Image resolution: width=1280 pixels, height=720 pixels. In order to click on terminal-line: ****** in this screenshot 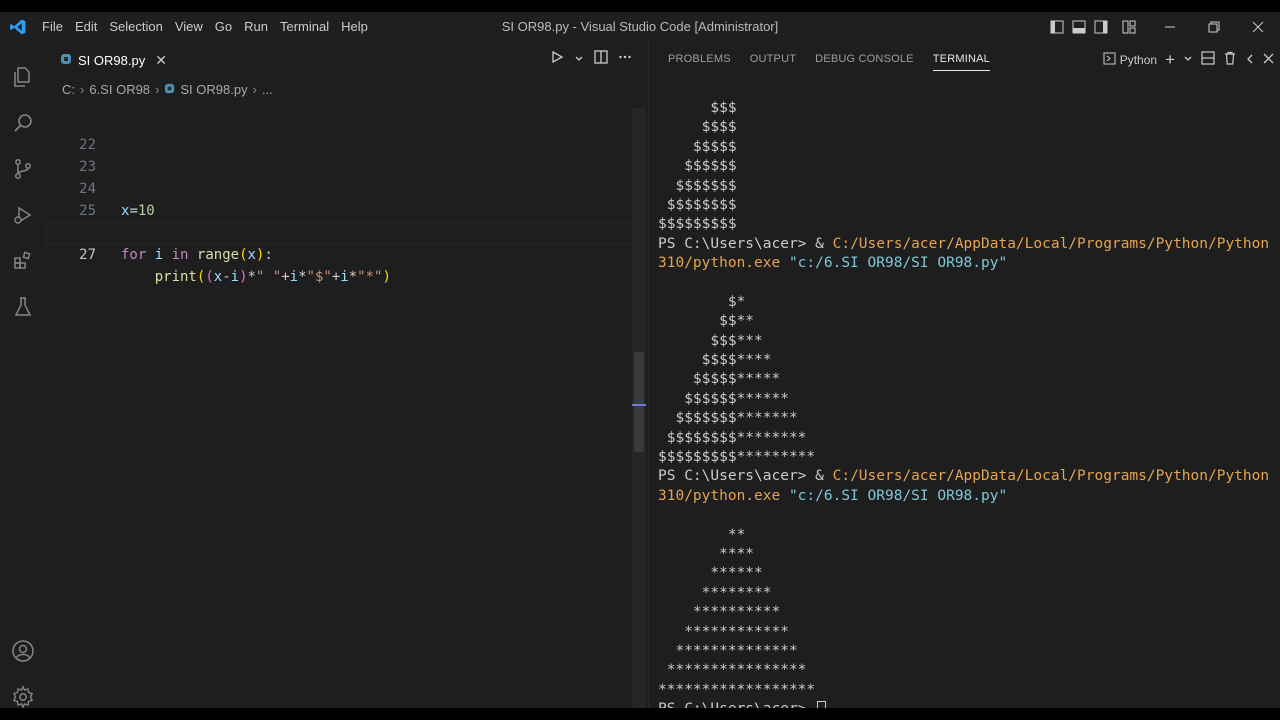, I will do `click(710, 573)`.